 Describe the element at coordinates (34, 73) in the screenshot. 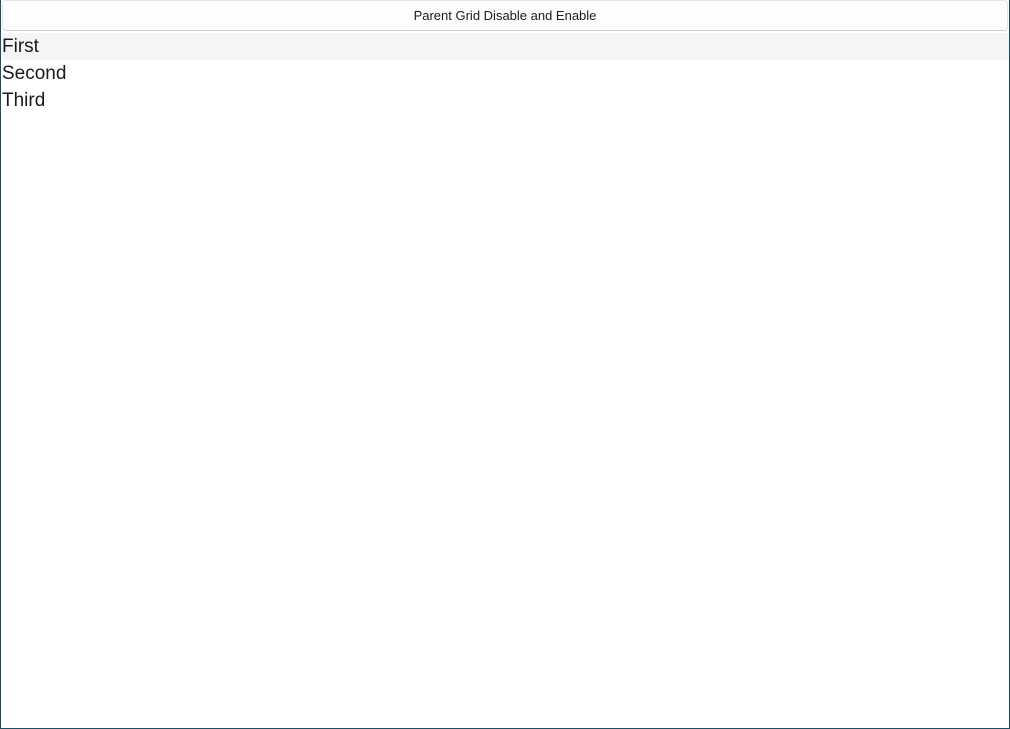

I see `list-item-label: Second` at that location.